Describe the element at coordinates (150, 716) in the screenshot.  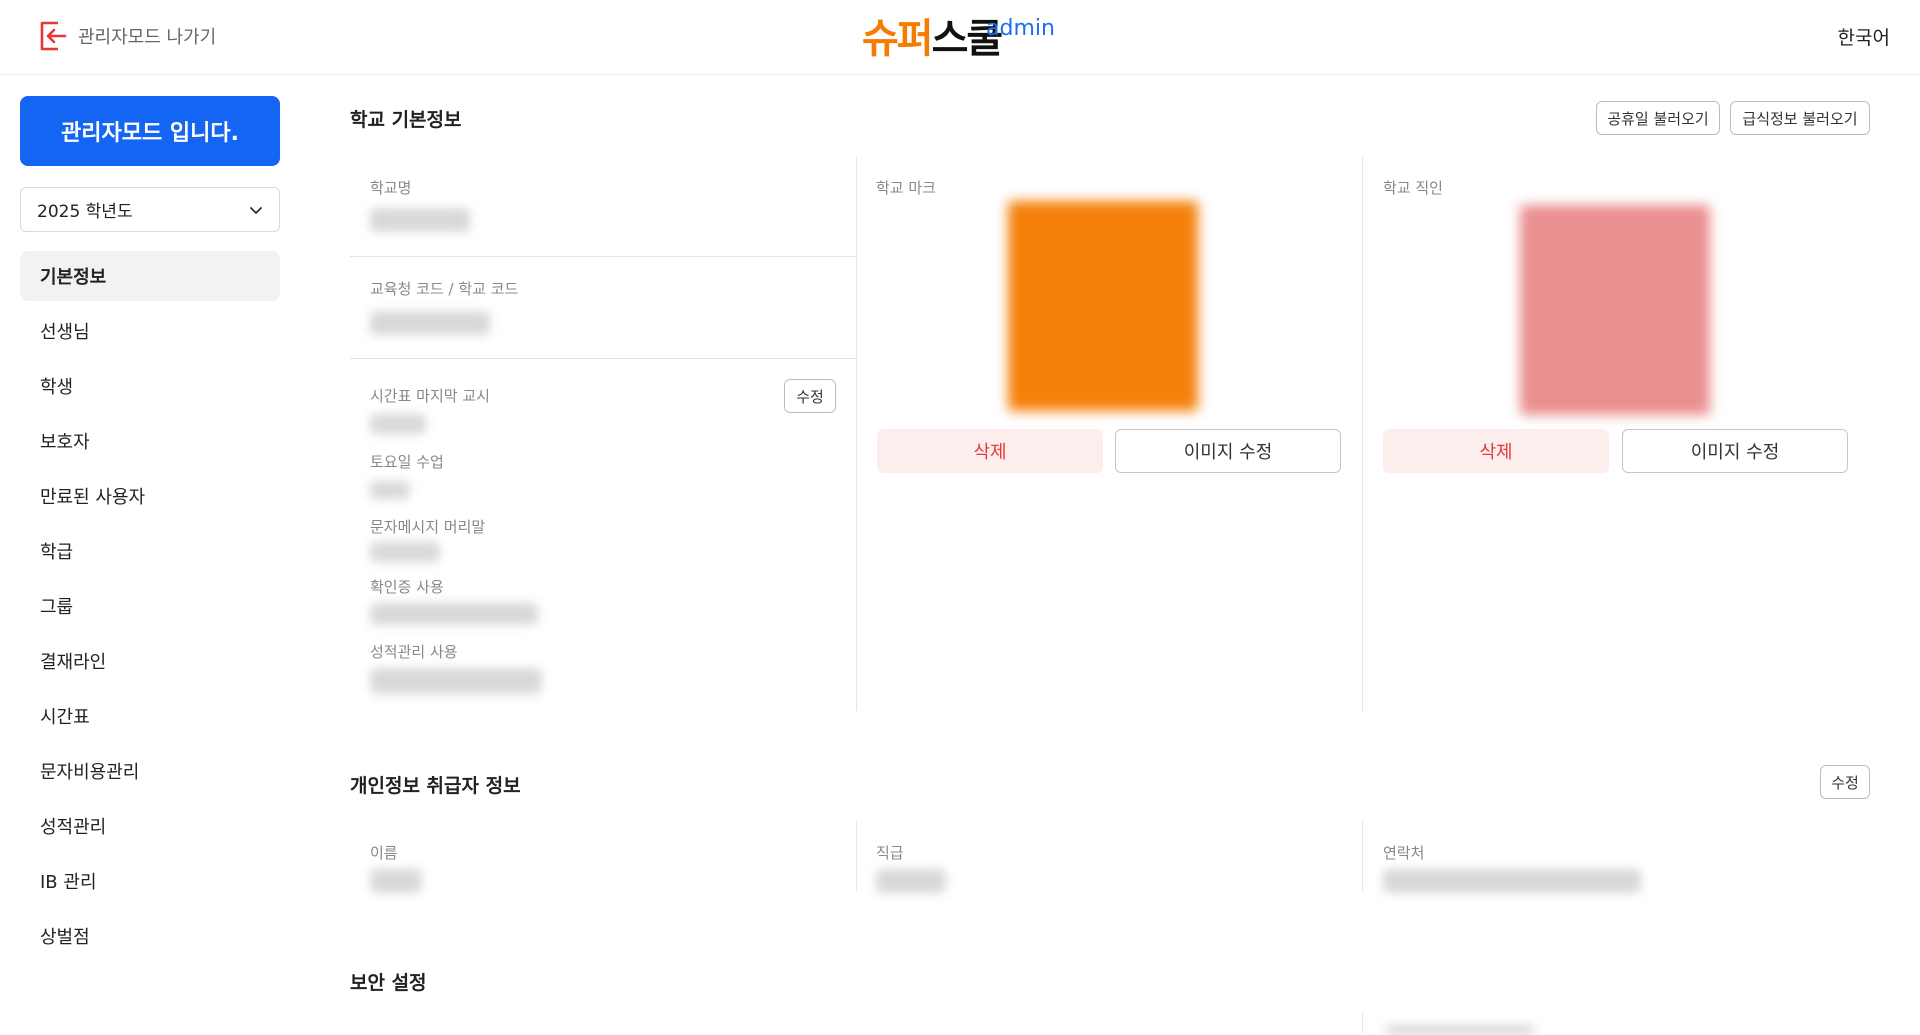
I see `sidebar-item-timetable: 시간표` at that location.